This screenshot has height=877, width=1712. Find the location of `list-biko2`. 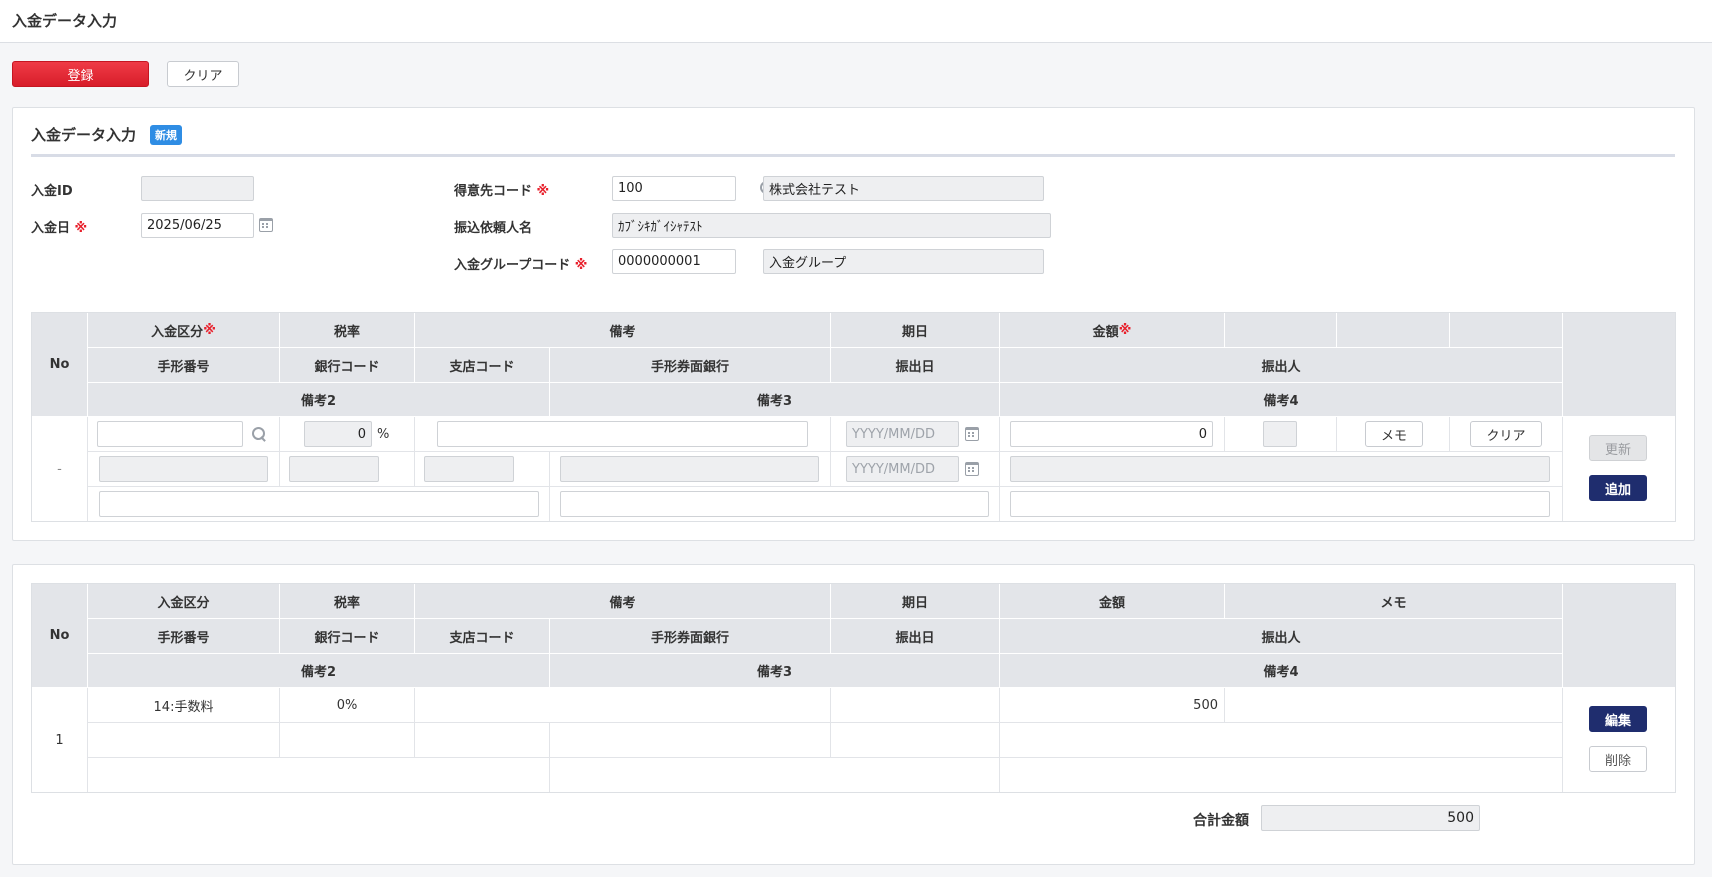

list-biko2 is located at coordinates (319, 775).